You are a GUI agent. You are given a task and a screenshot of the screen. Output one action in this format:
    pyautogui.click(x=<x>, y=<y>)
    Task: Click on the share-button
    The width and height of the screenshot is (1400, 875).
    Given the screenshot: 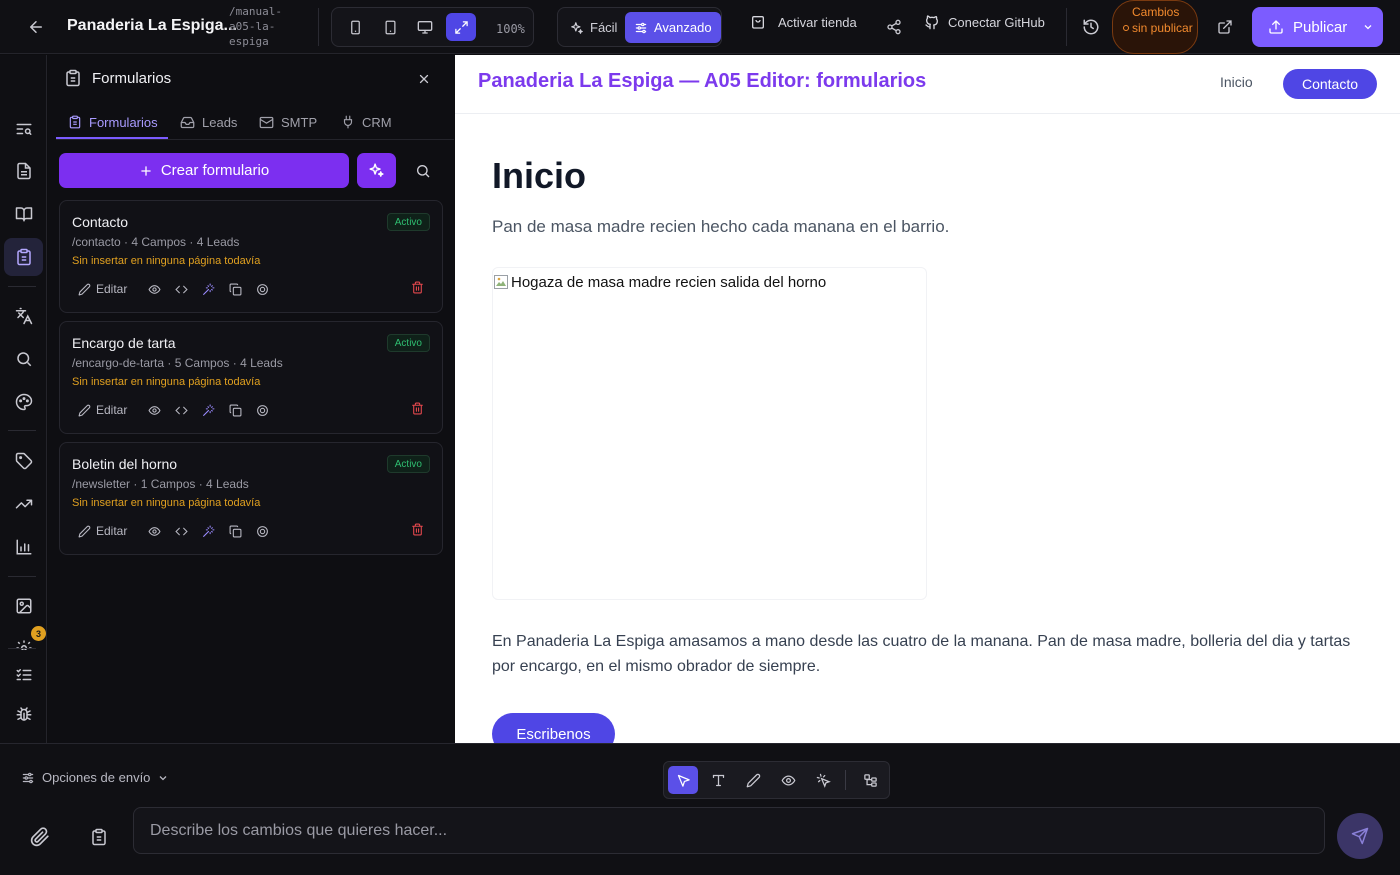 What is the action you would take?
    pyautogui.click(x=894, y=27)
    